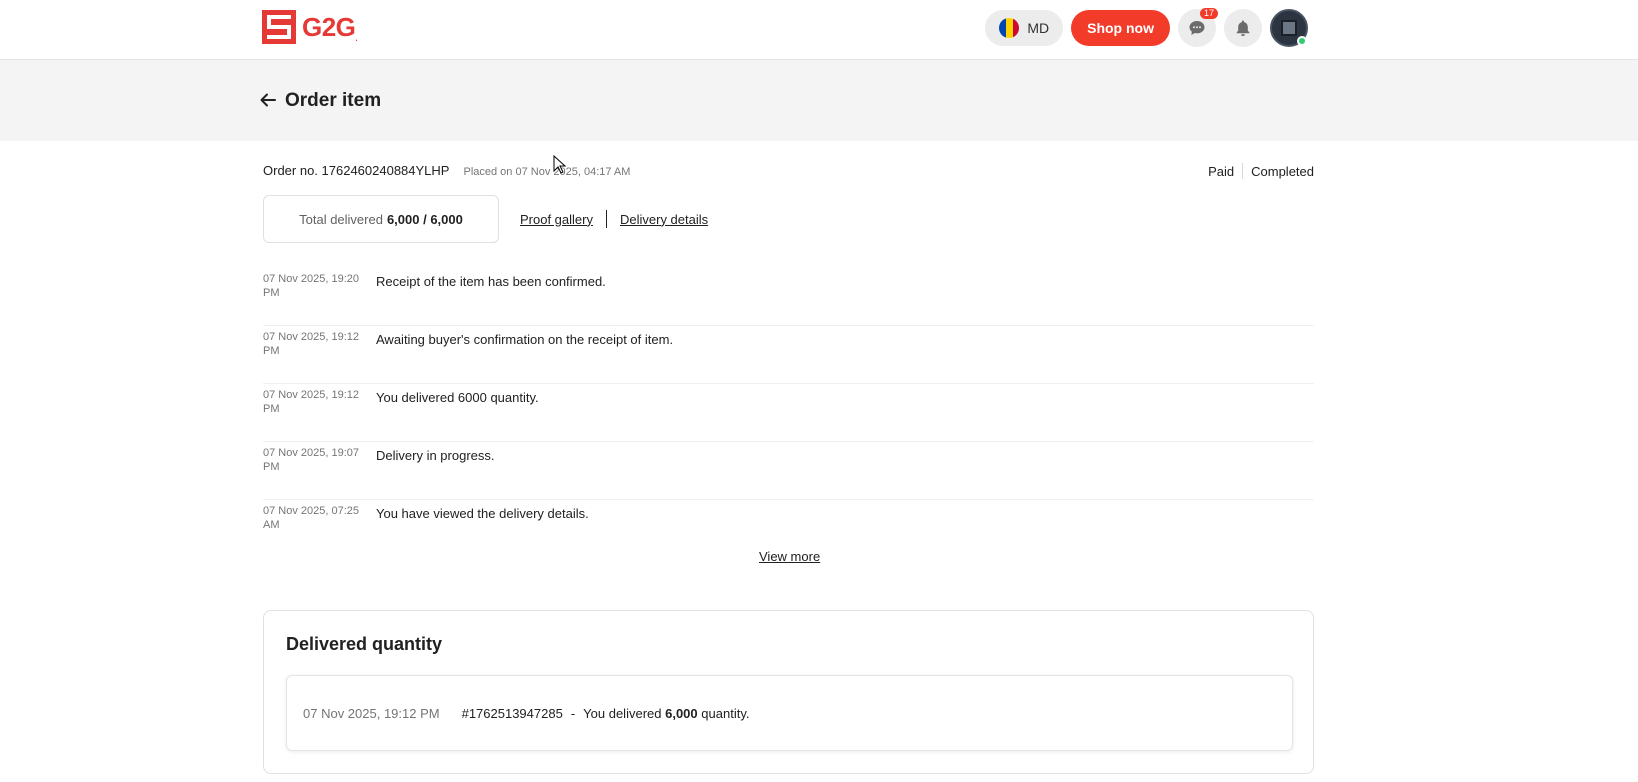 The height and width of the screenshot is (782, 1638). I want to click on timeline-text: Delivery in progress., so click(435, 455).